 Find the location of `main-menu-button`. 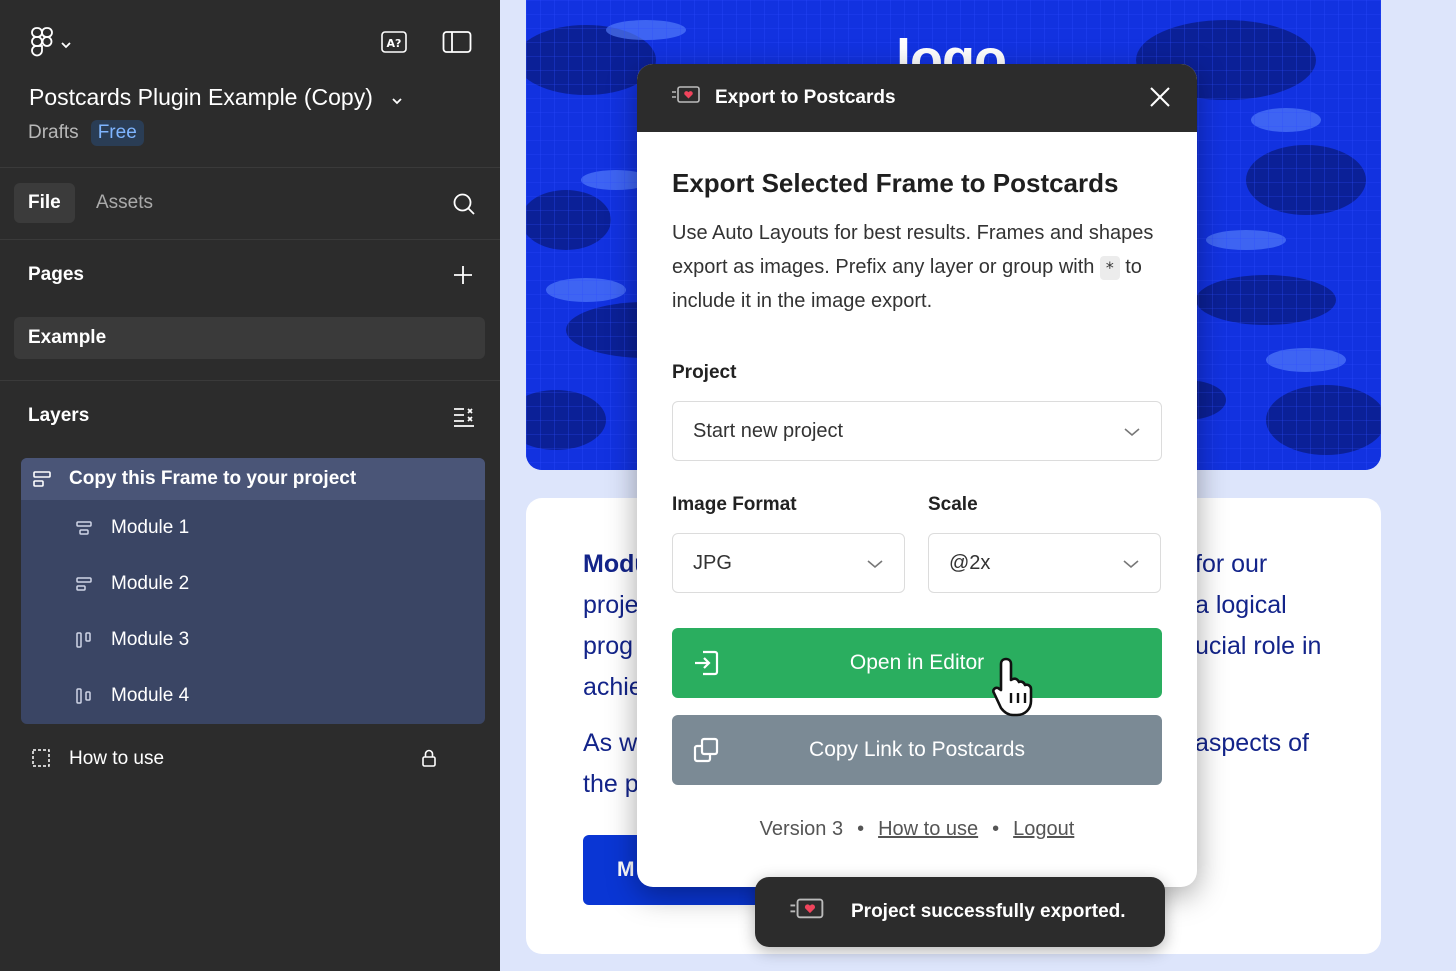

main-menu-button is located at coordinates (51, 44).